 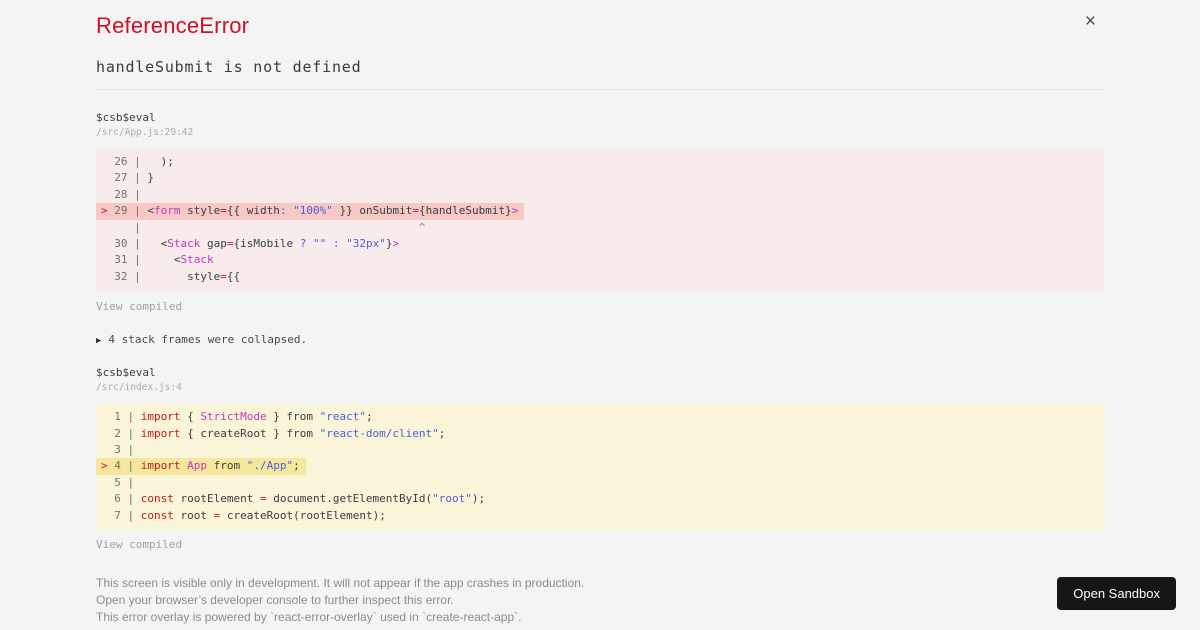 What do you see at coordinates (240, 417) in the screenshot?
I see `code-line: 1 | import { StrictMode } from "react";` at bounding box center [240, 417].